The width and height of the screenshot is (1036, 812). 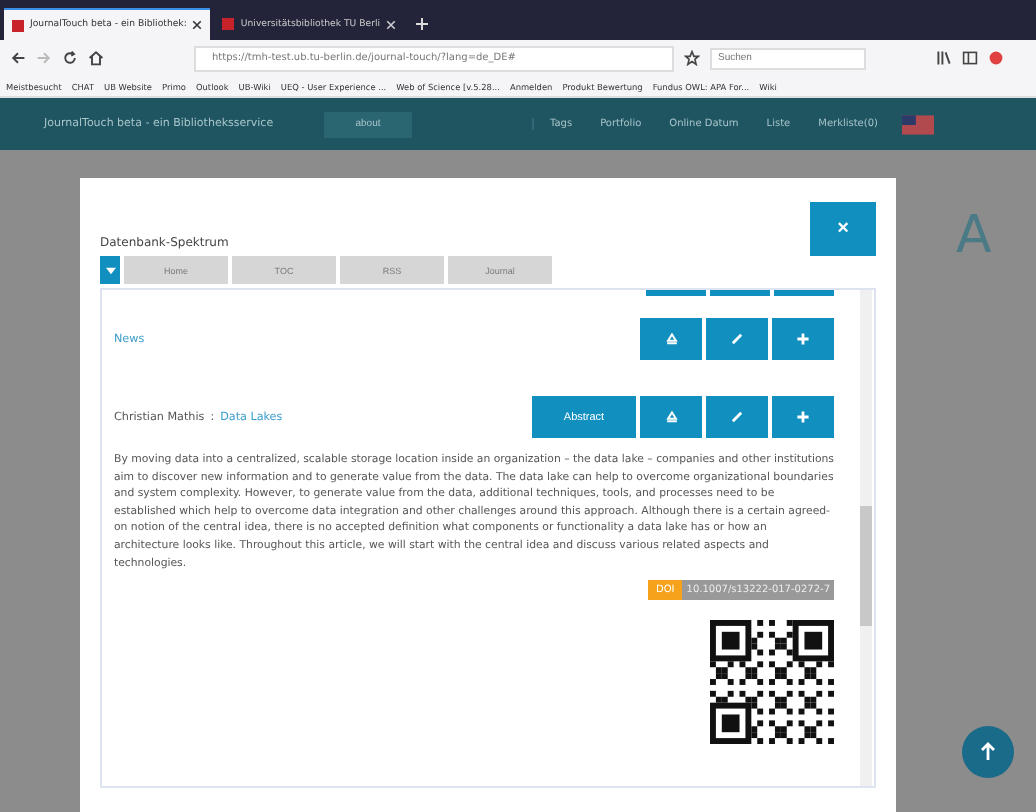 I want to click on arrow-up-icon, so click(x=988, y=752).